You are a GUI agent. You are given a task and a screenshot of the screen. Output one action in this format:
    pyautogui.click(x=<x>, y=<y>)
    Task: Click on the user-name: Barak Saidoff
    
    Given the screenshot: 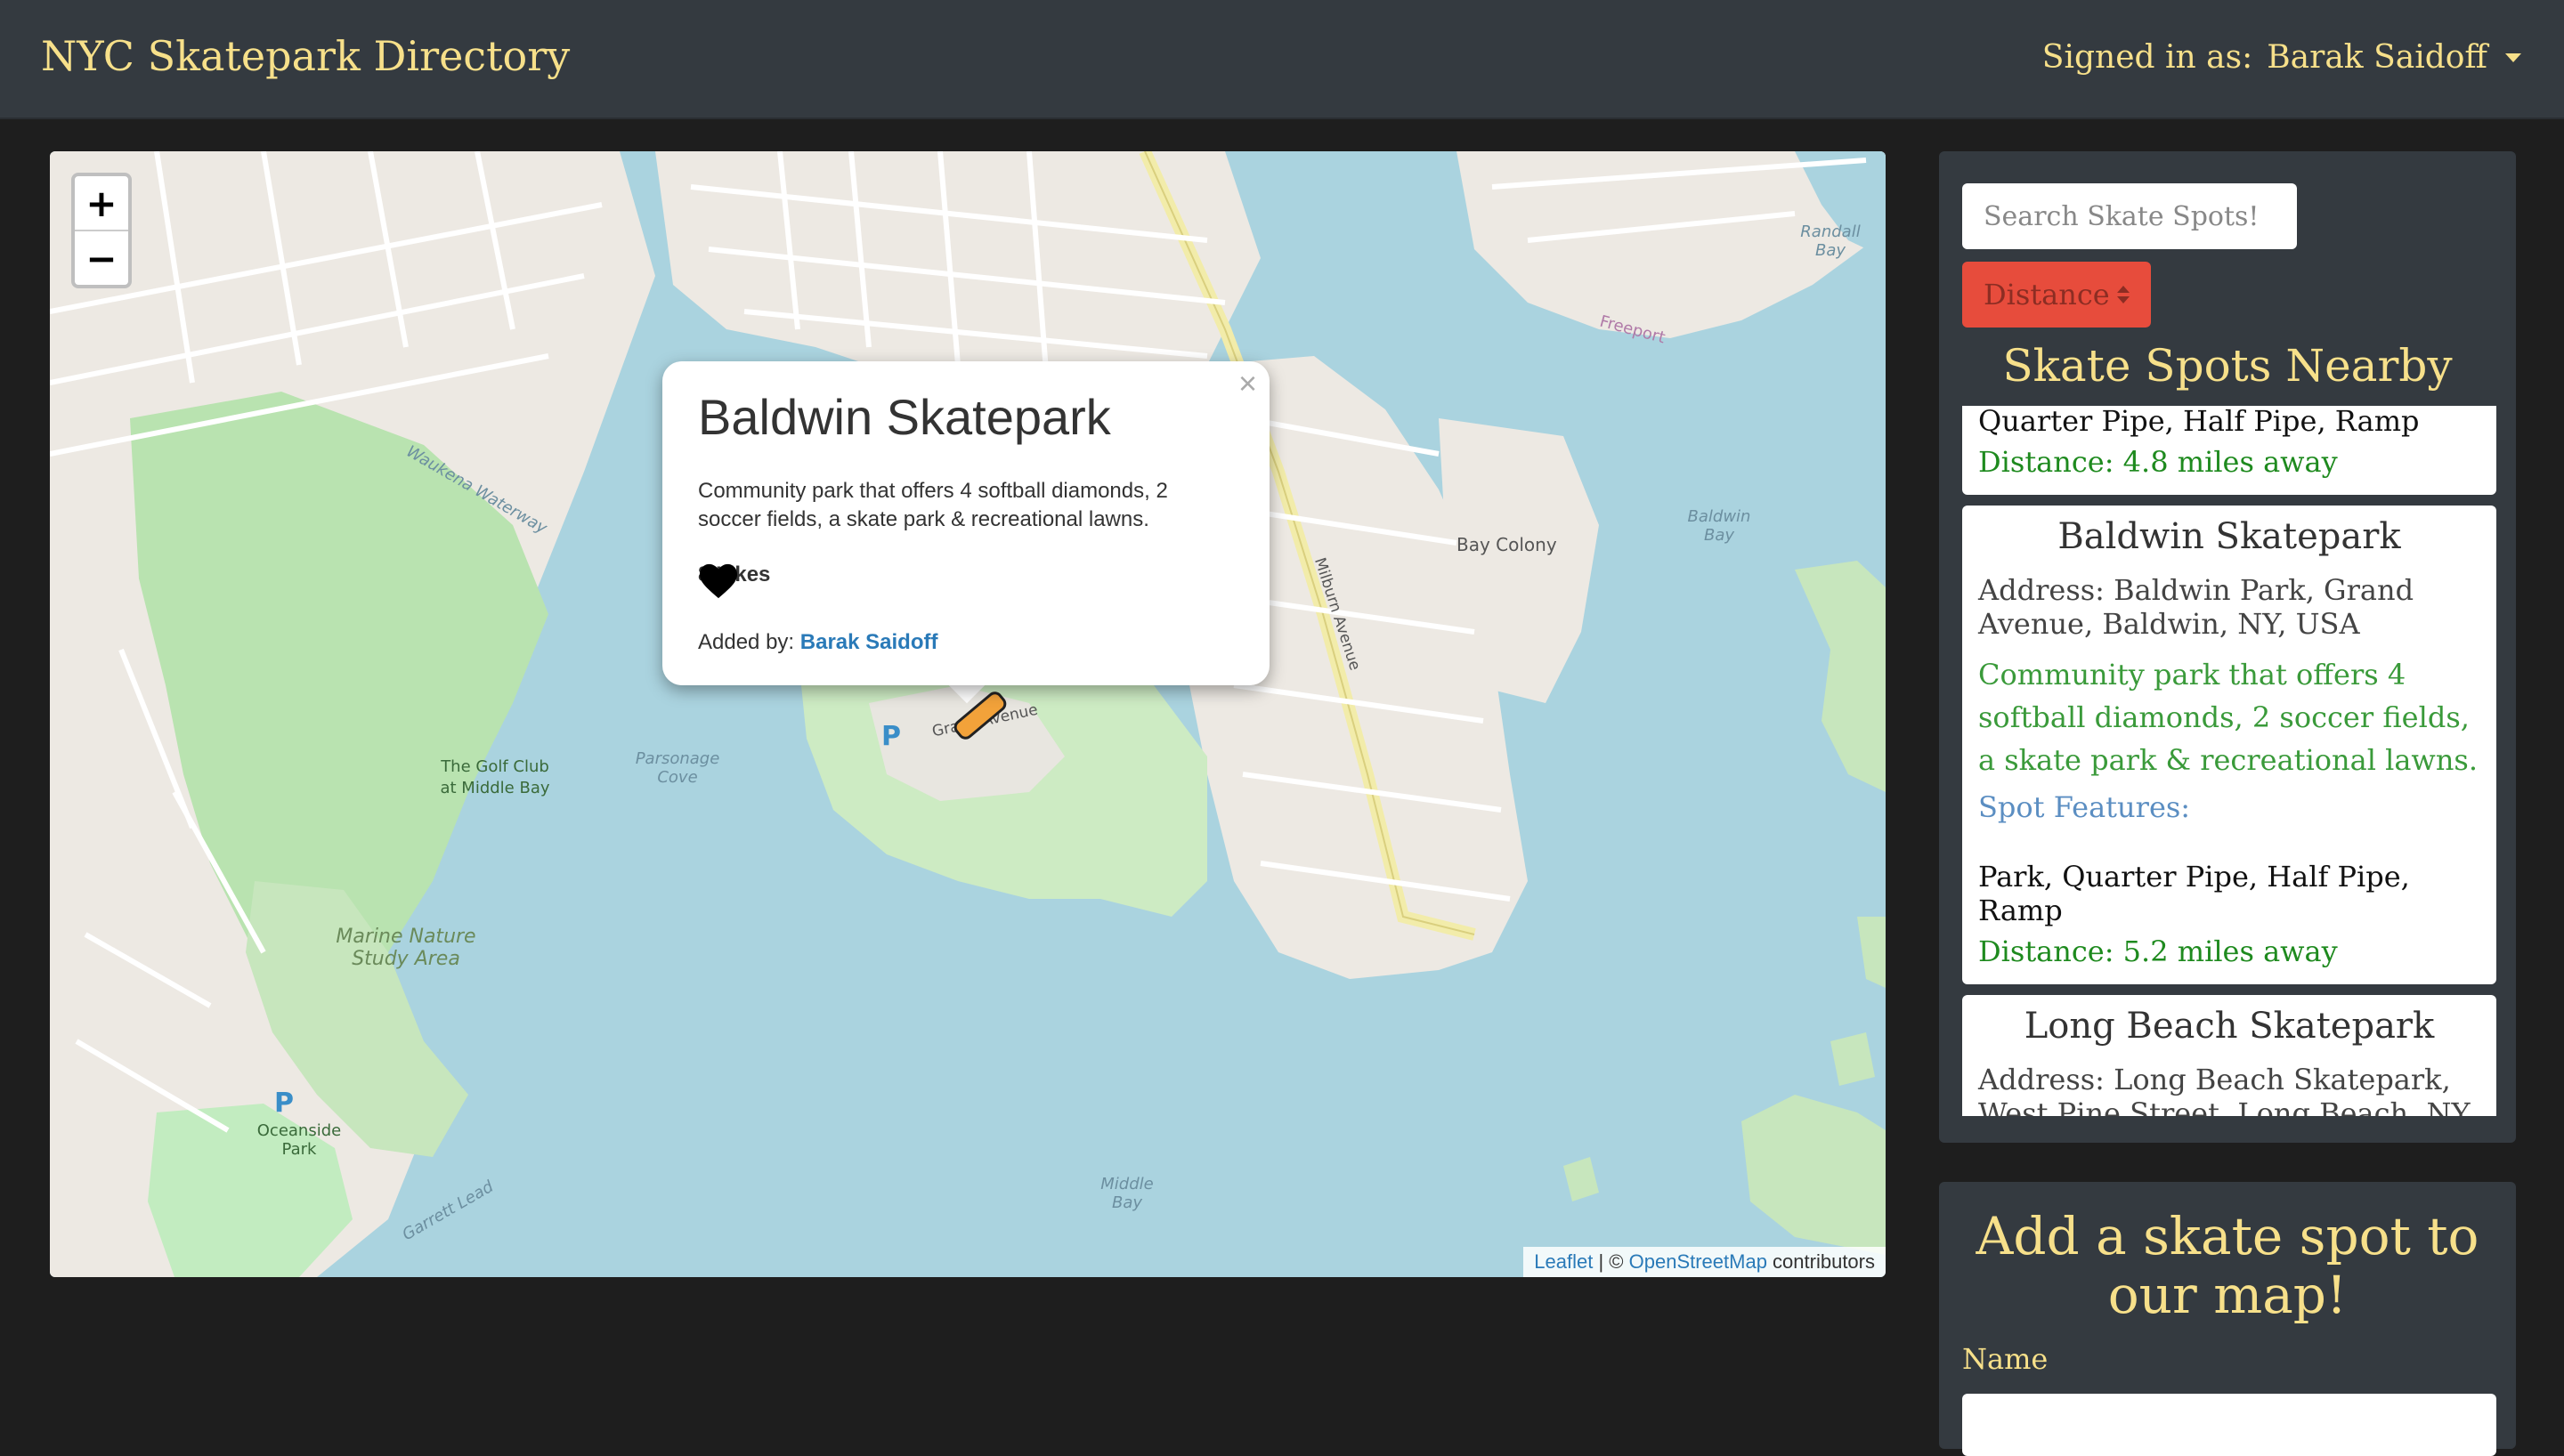 What is the action you would take?
    pyautogui.click(x=2377, y=57)
    